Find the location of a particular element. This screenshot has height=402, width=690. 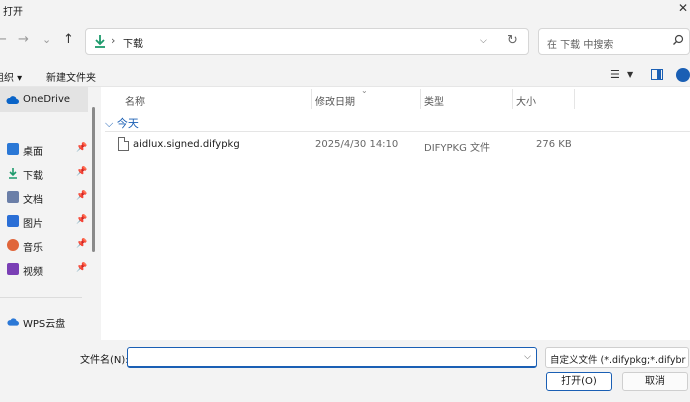

column-header-label: 名称 is located at coordinates (135, 102).